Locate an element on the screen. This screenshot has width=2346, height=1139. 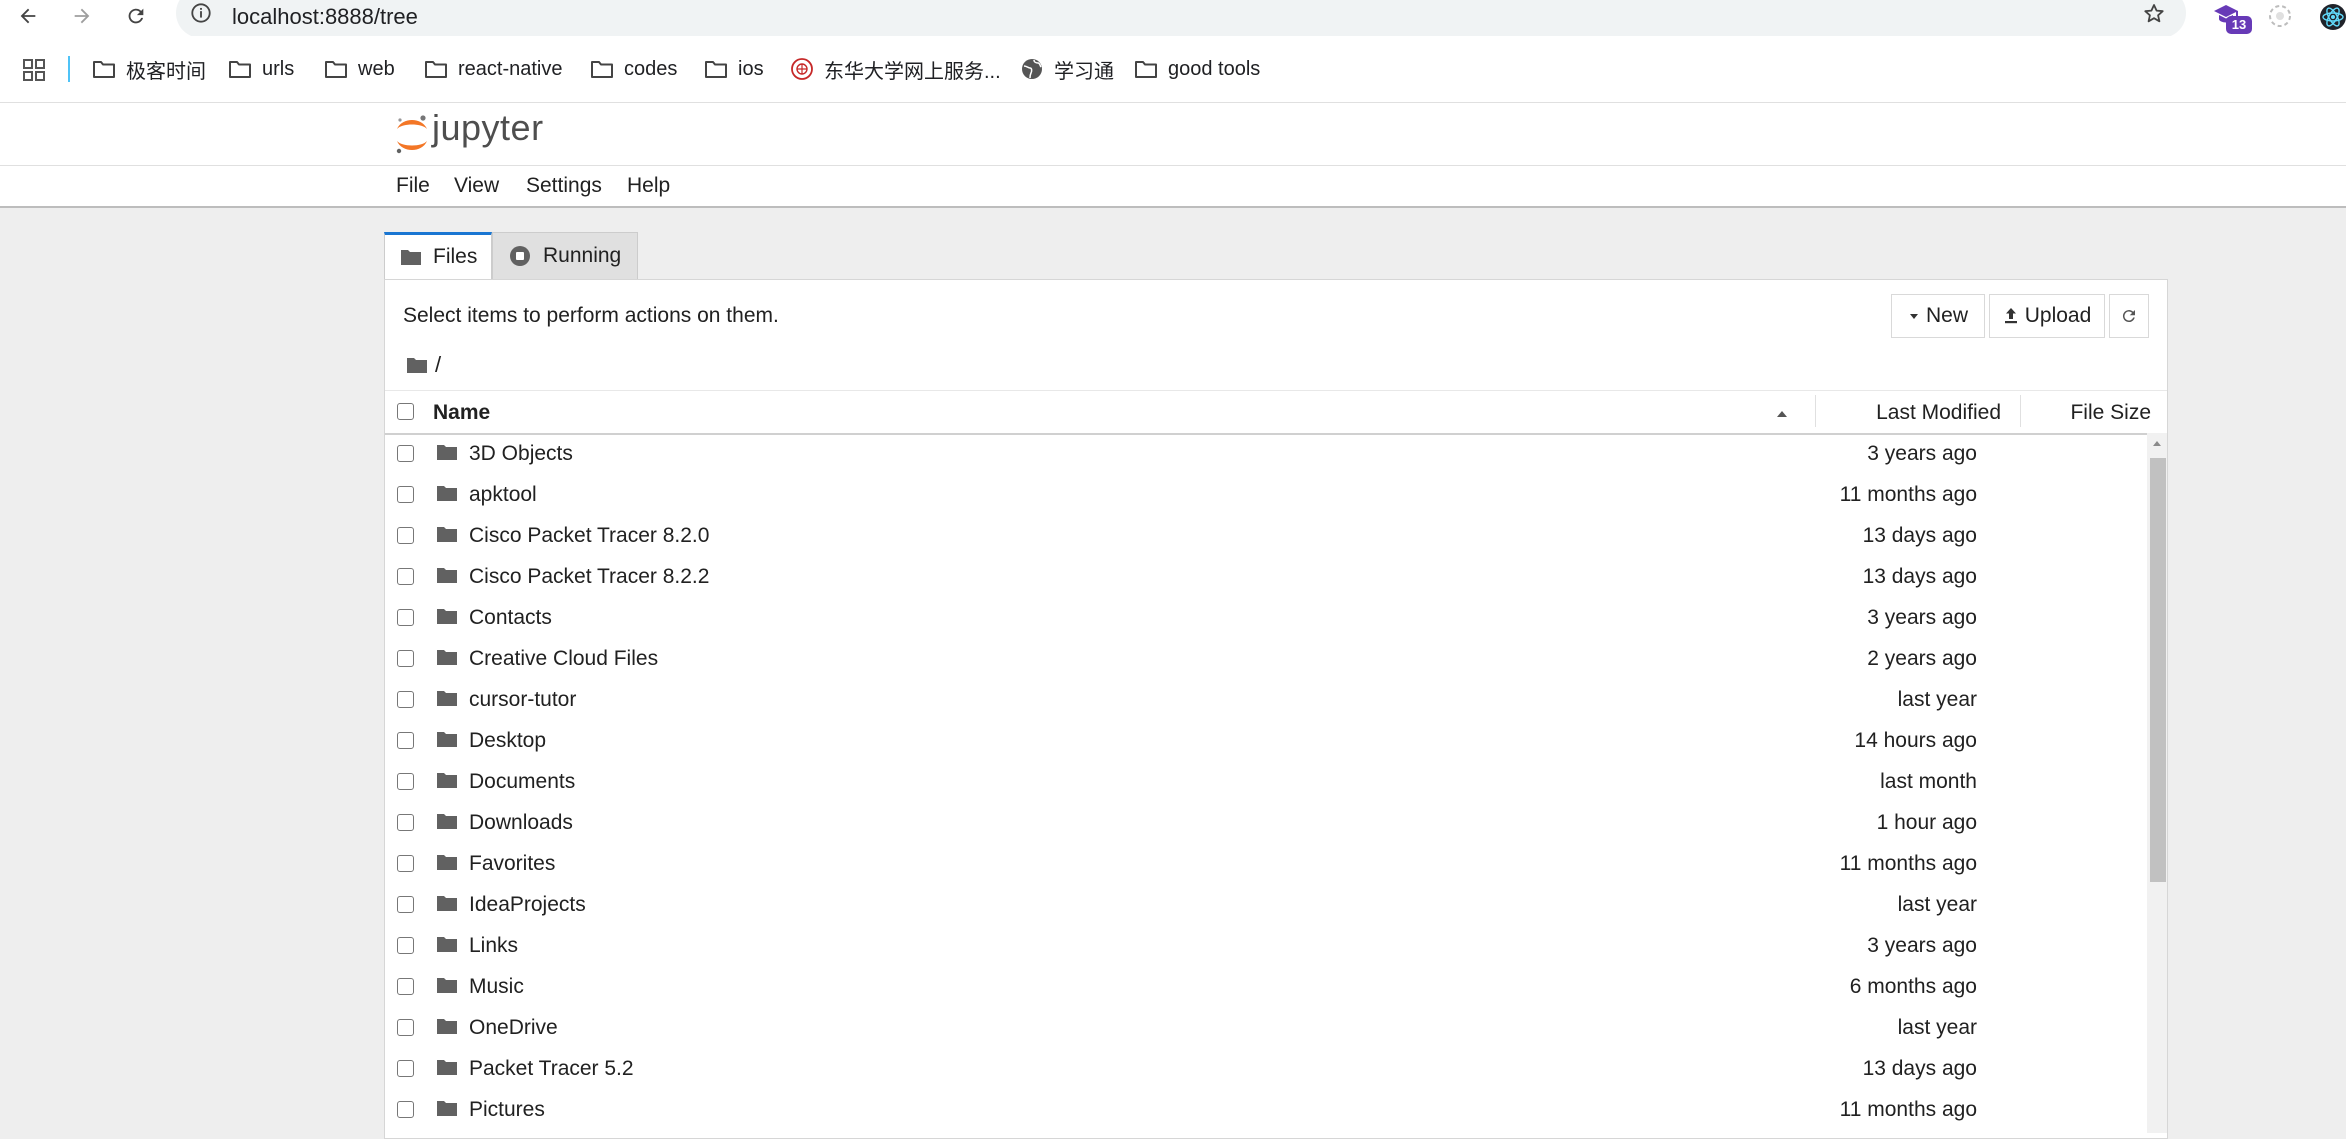
file-name: 3D Objects is located at coordinates (521, 454).